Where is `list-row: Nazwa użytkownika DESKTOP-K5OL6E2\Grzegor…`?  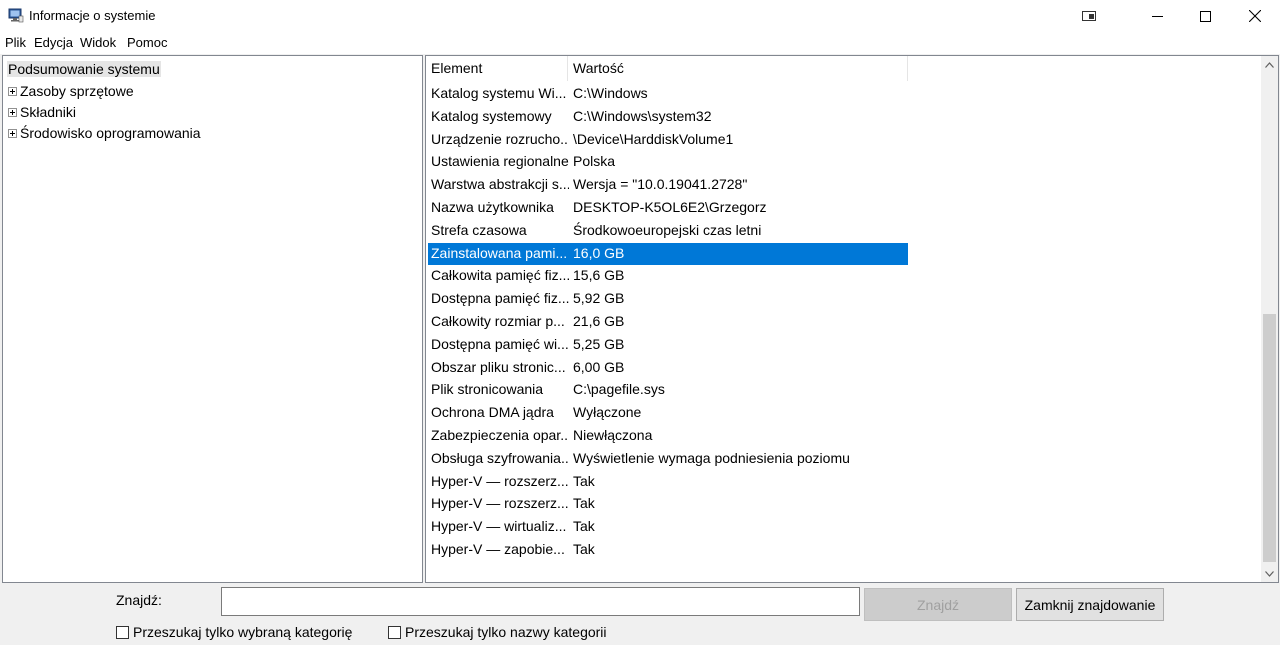 list-row: Nazwa użytkownika DESKTOP-K5OL6E2\Grzegor… is located at coordinates (668, 208).